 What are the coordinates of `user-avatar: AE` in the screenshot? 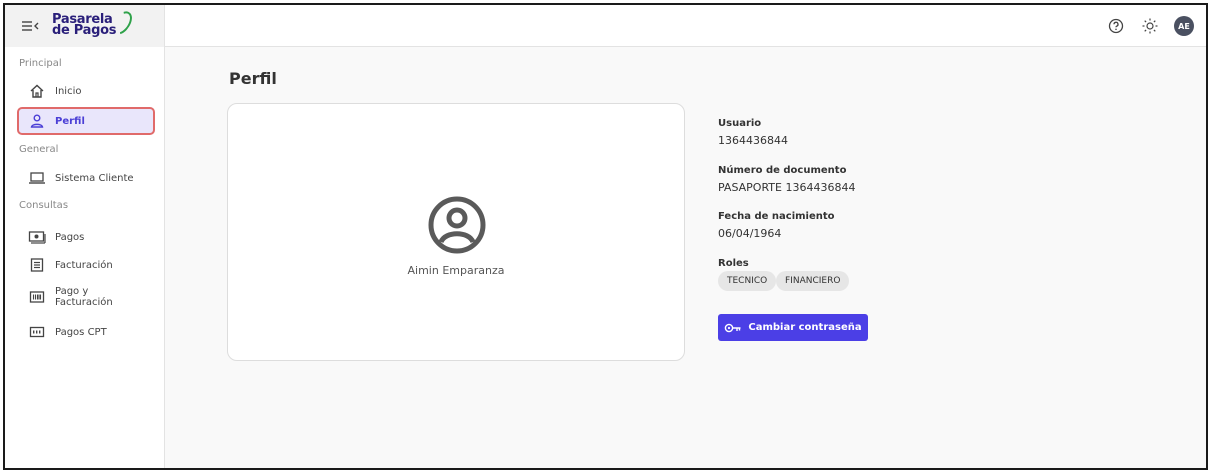 It's located at (1184, 26).